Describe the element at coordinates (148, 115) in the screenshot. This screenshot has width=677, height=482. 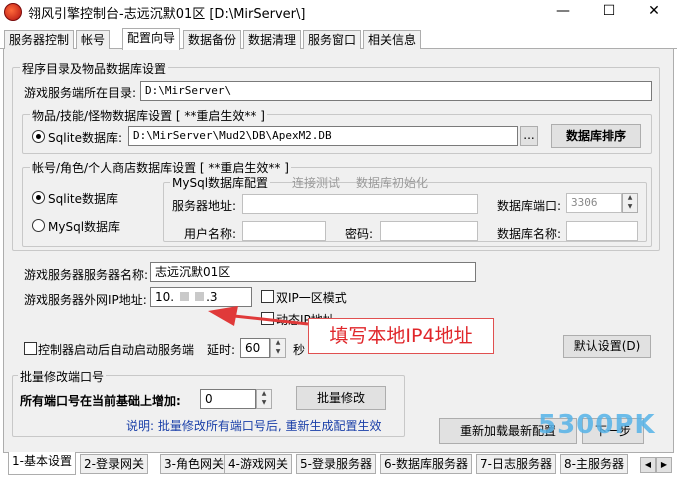
I see `itemdb-group-title: 物品/技能/怪物数据库设置 [ **重启生效** ]` at that location.